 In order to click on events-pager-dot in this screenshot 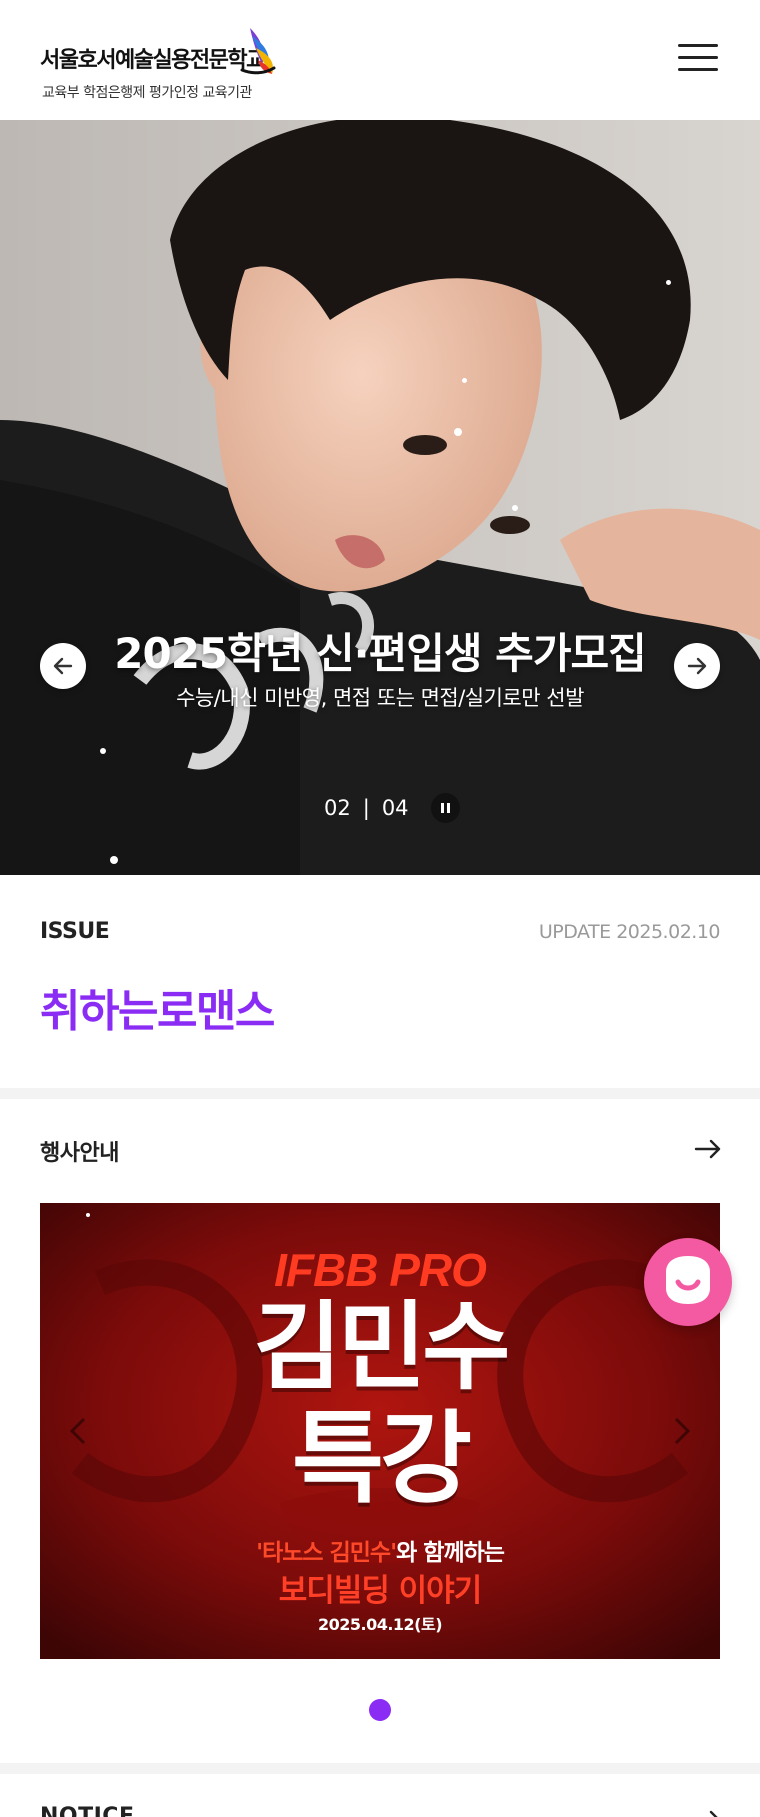, I will do `click(380, 1710)`.